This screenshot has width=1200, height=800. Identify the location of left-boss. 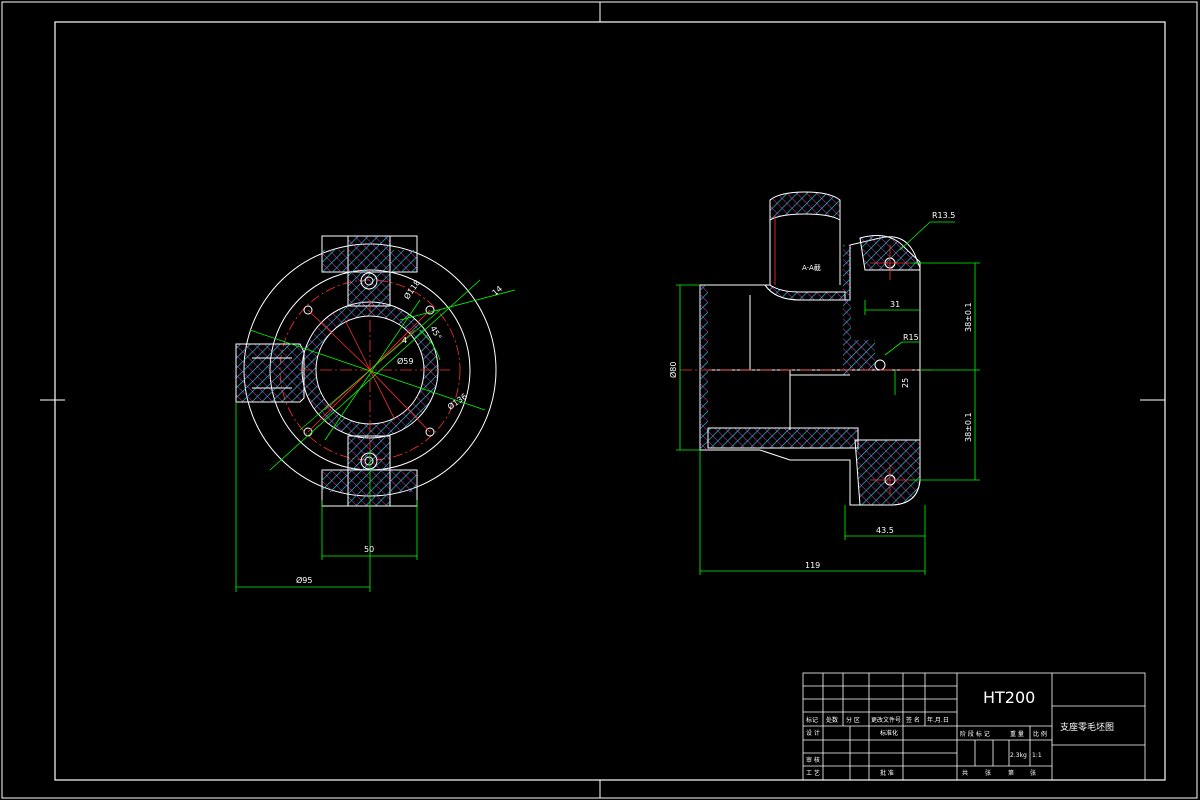
(270, 373).